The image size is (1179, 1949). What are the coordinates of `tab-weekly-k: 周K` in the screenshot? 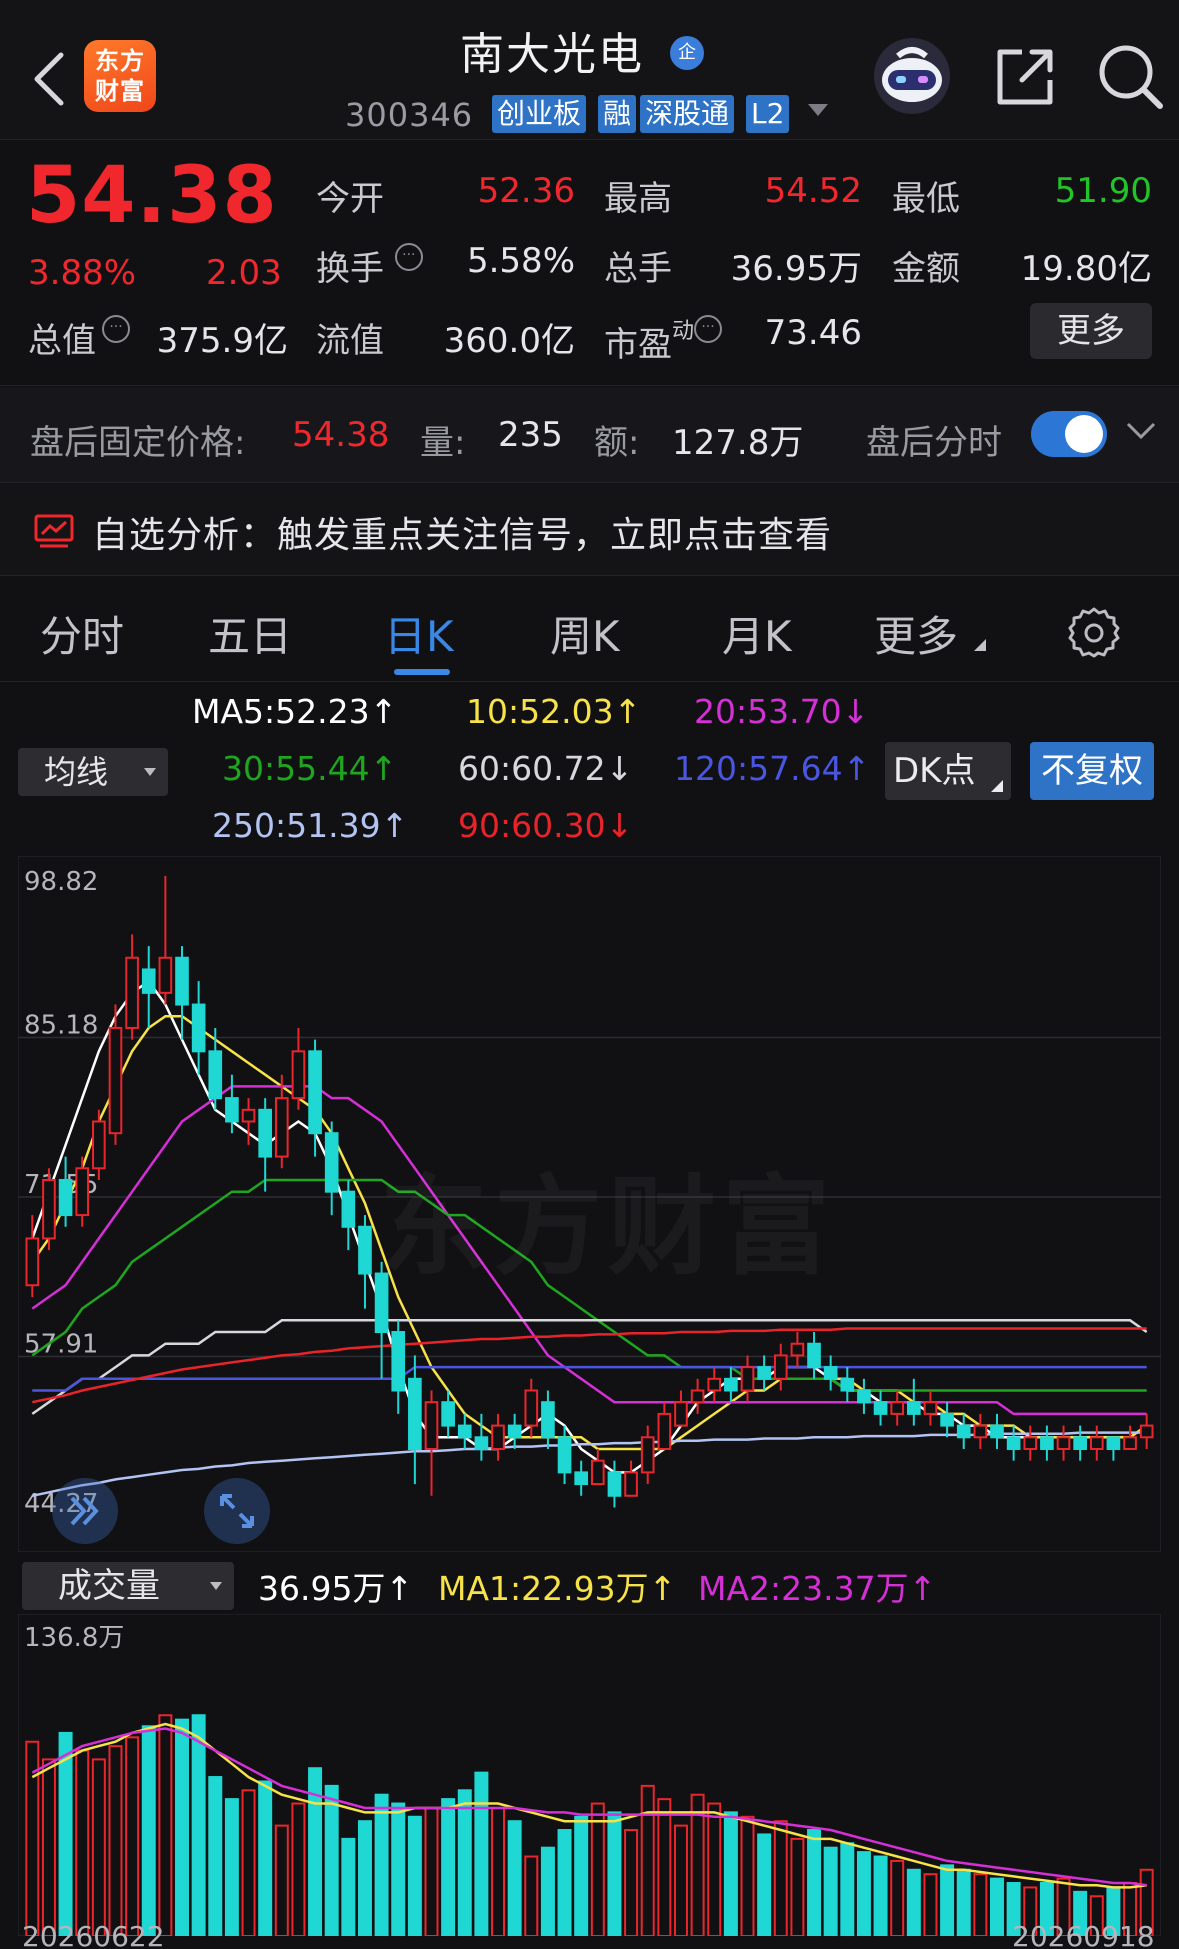 It's located at (585, 633).